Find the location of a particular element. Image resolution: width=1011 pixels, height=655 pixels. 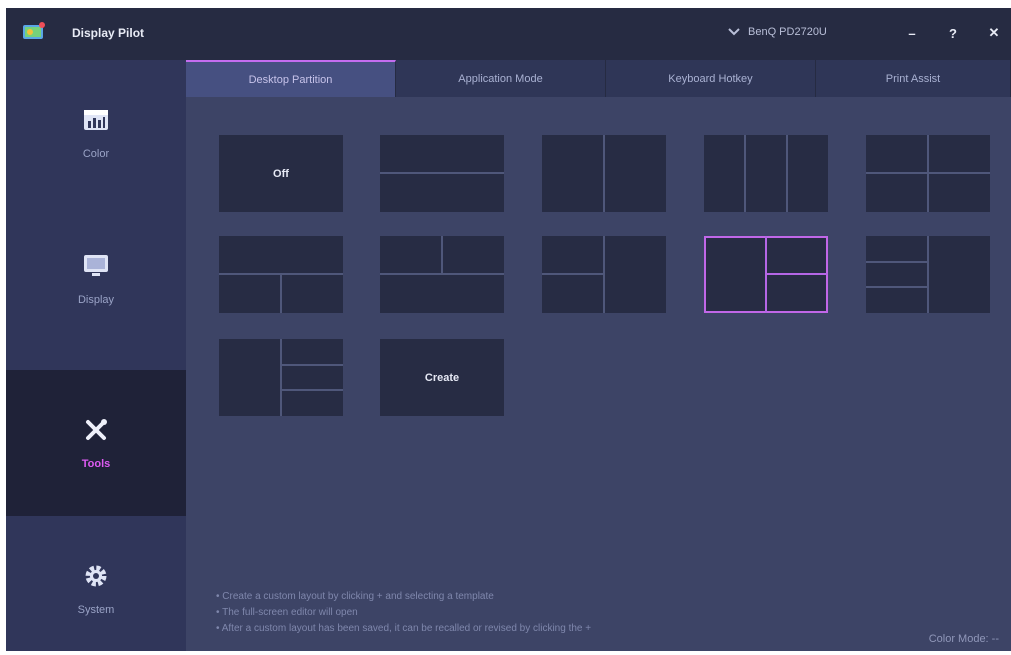

layout-tile-quad is located at coordinates (928, 173).